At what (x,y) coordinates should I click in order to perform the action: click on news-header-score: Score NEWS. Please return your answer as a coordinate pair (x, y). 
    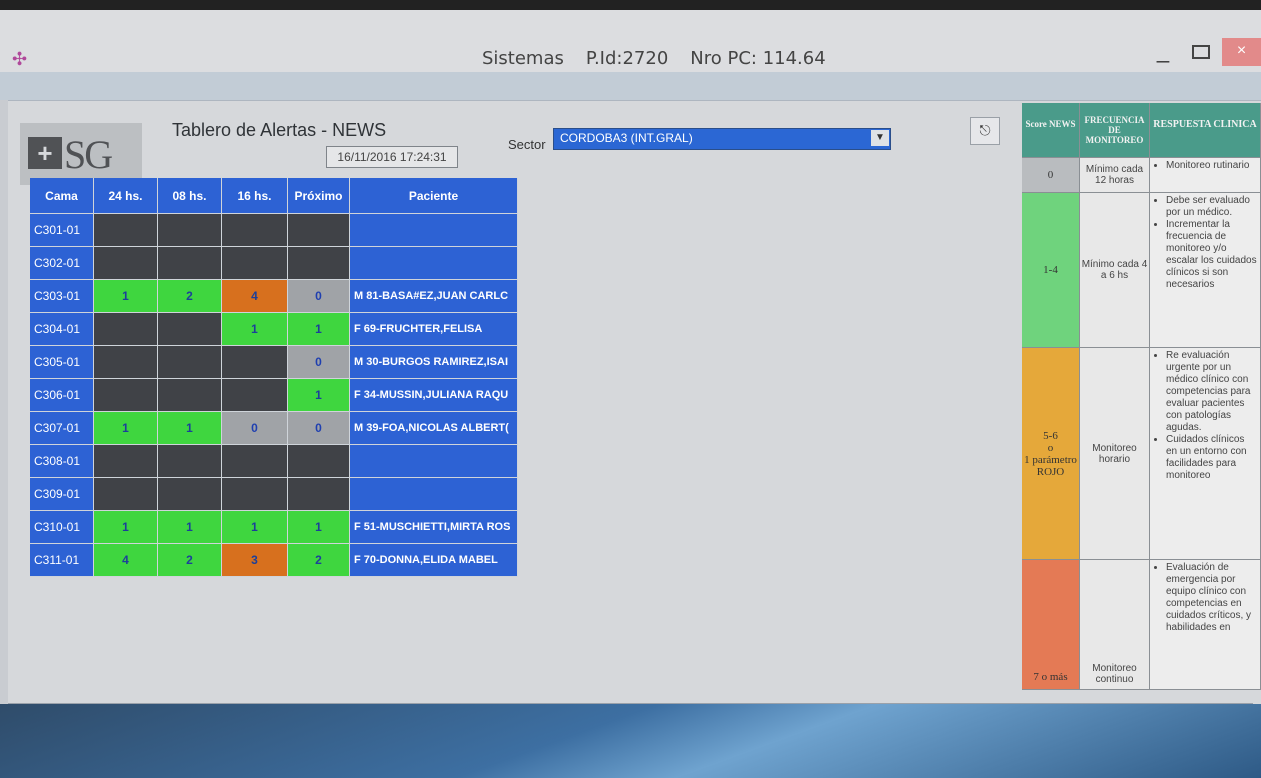
    Looking at the image, I should click on (1051, 130).